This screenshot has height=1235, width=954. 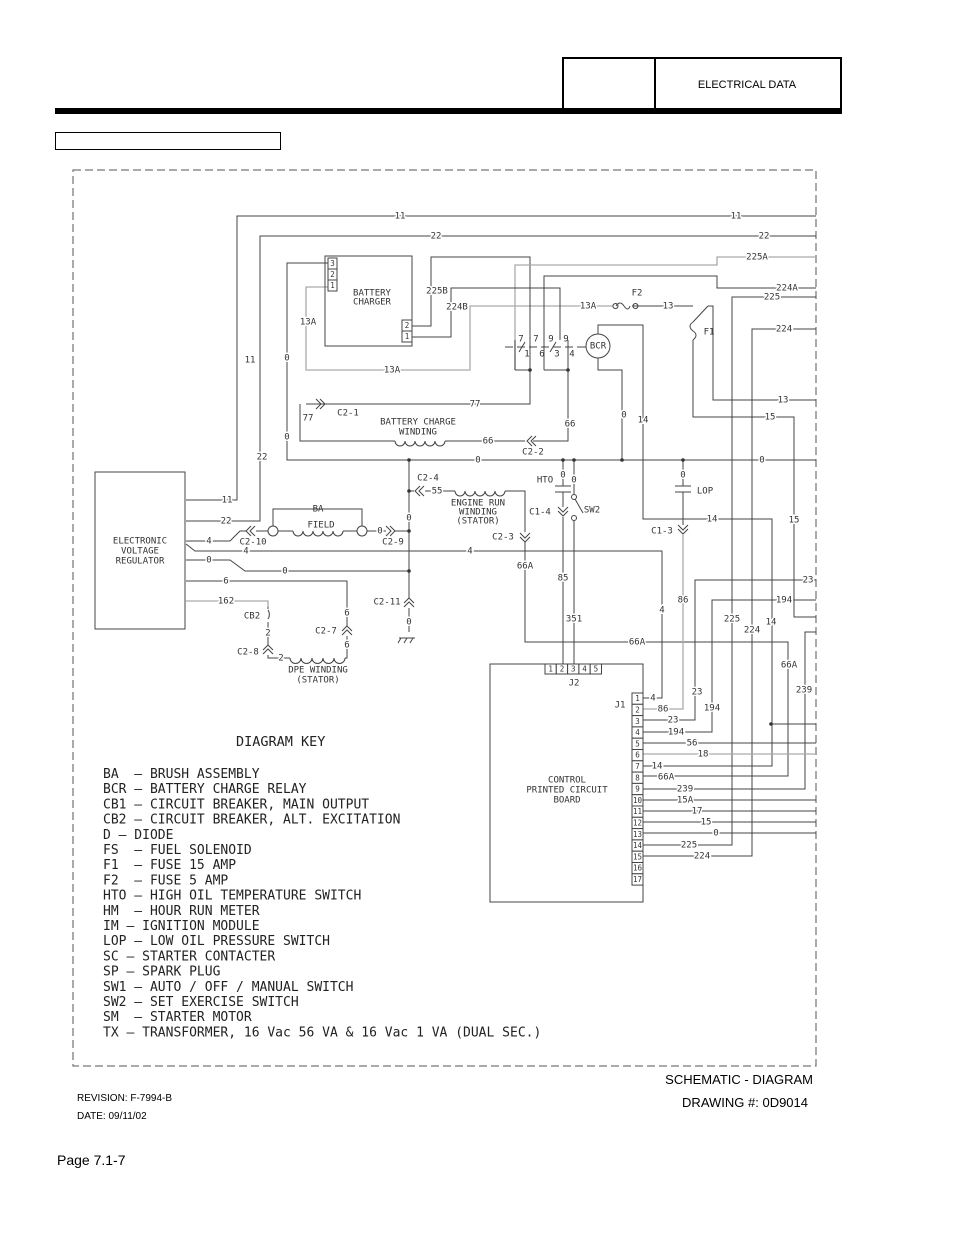 I want to click on j1-pin-label: 11, so click(x=637, y=811).